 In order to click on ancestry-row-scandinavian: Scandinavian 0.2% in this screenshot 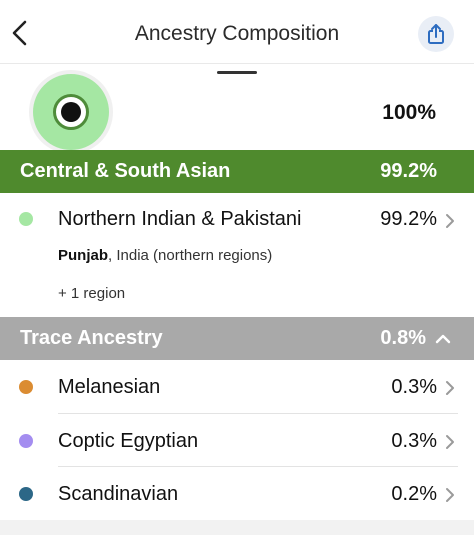, I will do `click(237, 493)`.